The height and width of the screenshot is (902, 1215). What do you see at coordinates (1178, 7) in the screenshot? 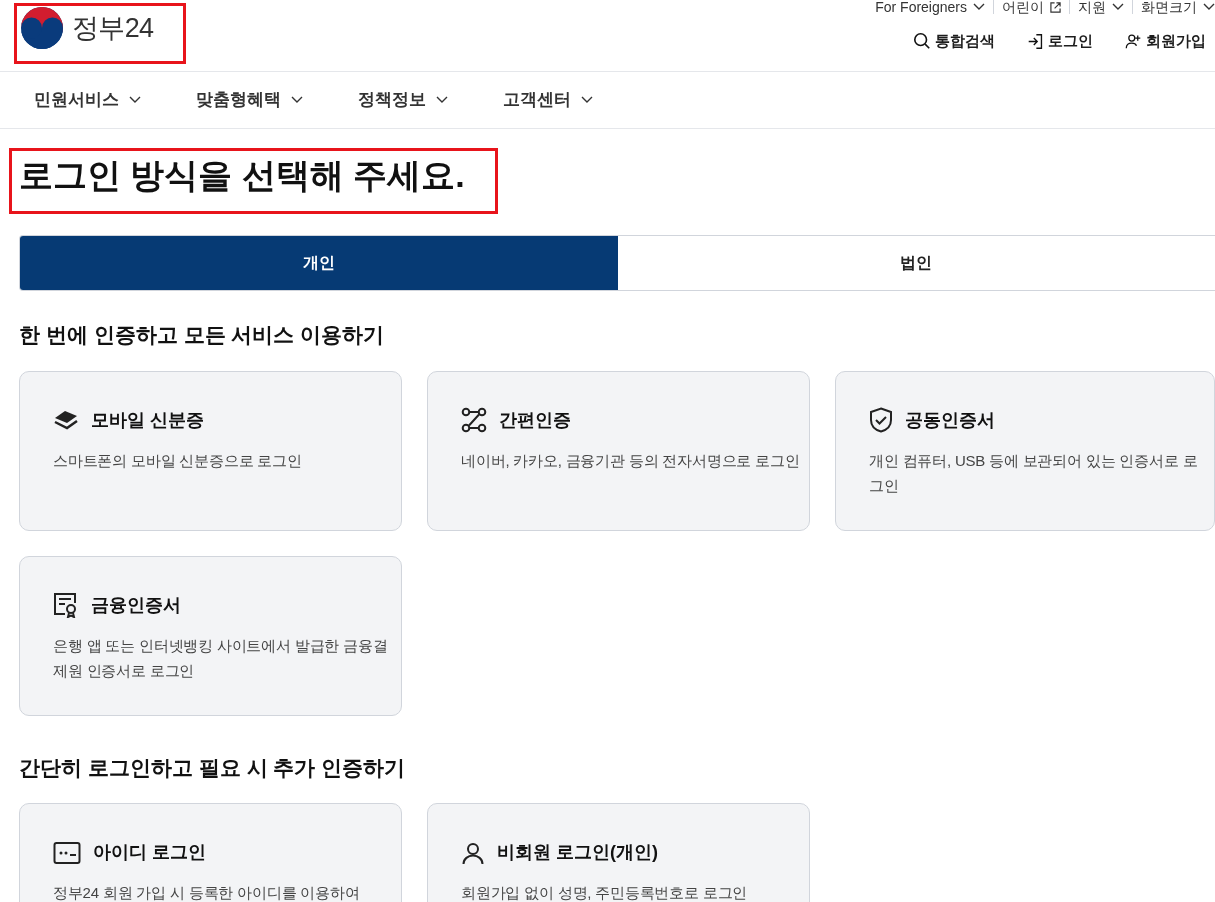
I see `utility-link: 화면크기` at bounding box center [1178, 7].